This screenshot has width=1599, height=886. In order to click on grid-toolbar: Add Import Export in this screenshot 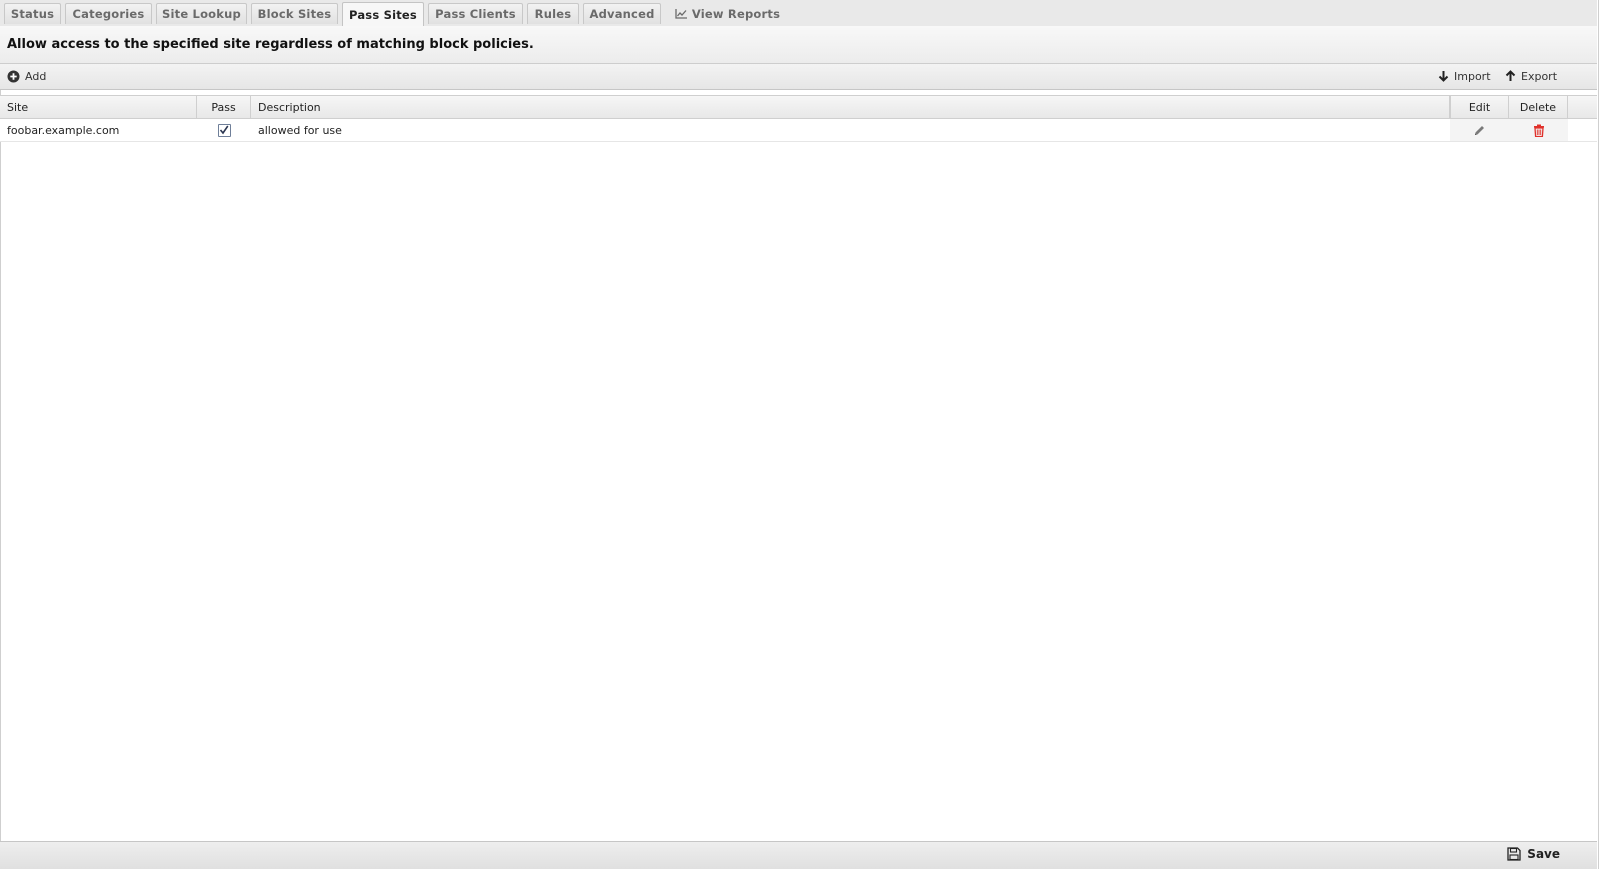, I will do `click(798, 77)`.